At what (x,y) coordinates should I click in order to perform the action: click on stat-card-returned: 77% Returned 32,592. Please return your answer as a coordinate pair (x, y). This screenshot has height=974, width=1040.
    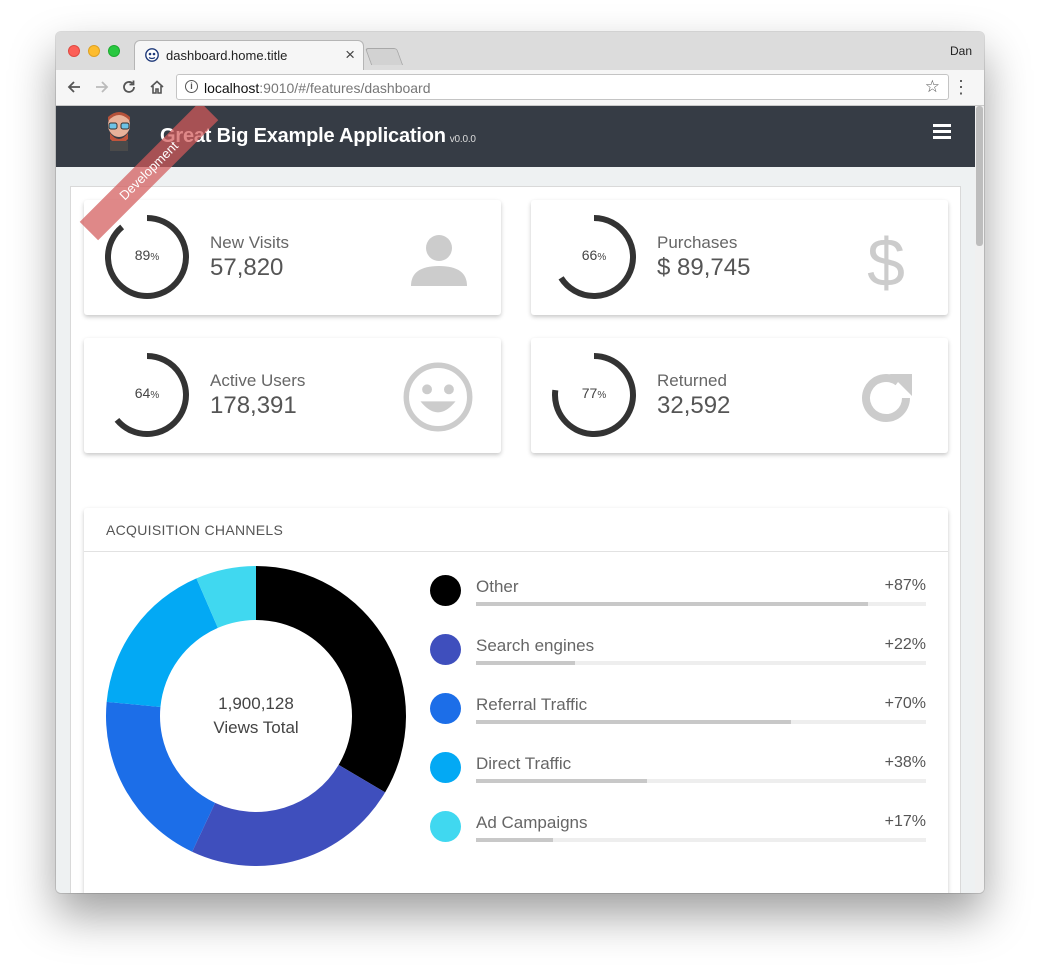
    Looking at the image, I should click on (739, 395).